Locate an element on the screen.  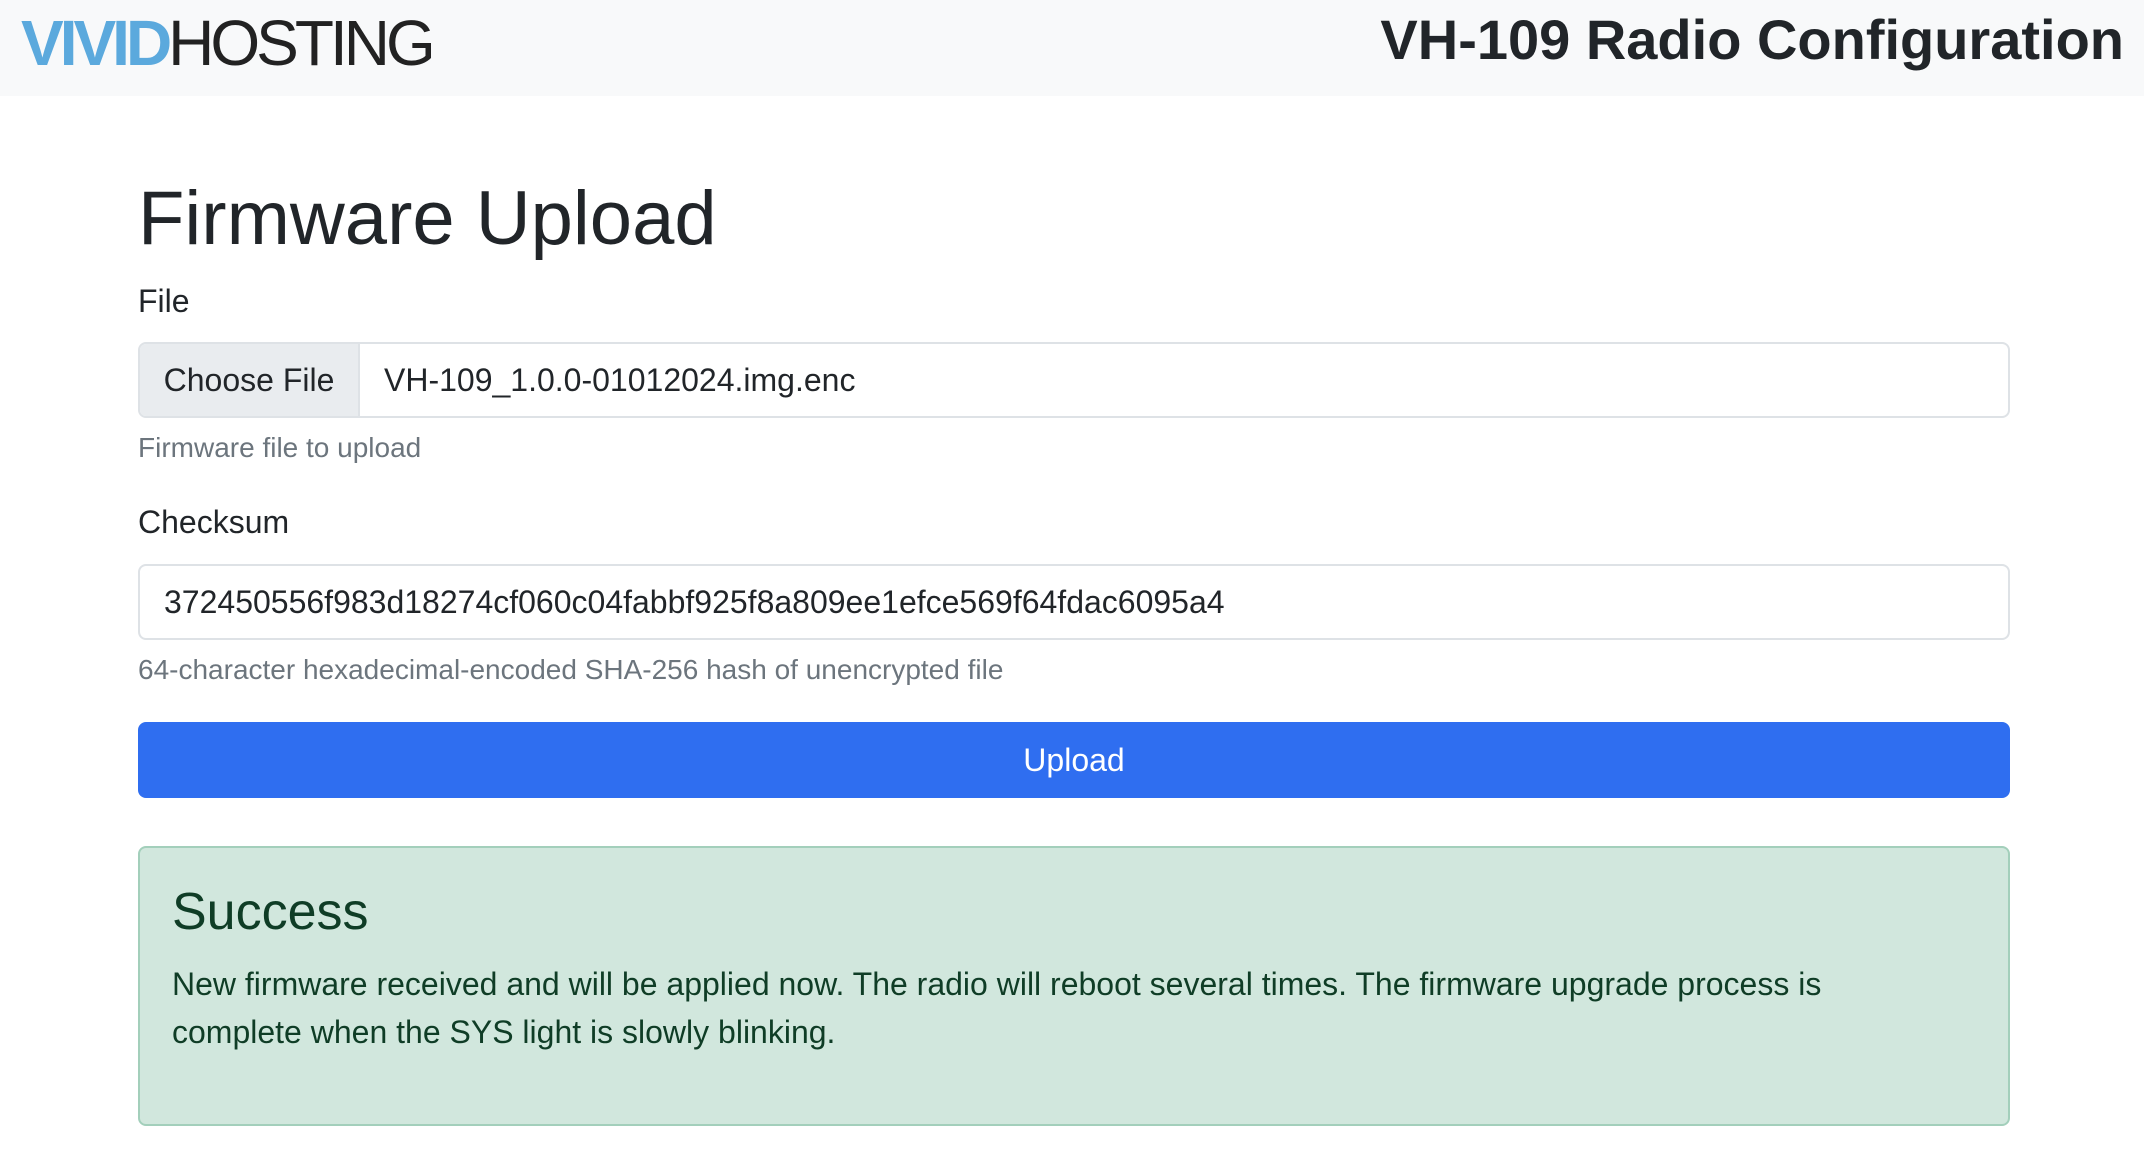
file-label: File is located at coordinates (164, 301).